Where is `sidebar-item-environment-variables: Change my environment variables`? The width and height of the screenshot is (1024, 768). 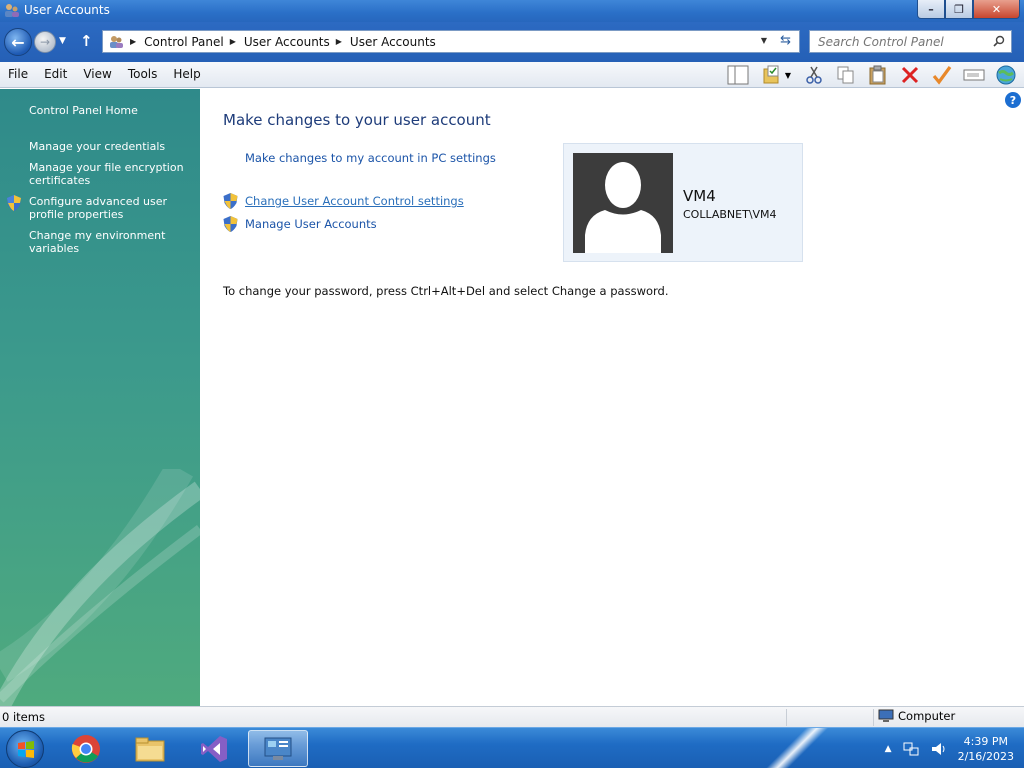
sidebar-item-environment-variables: Change my environment variables is located at coordinates (111, 242).